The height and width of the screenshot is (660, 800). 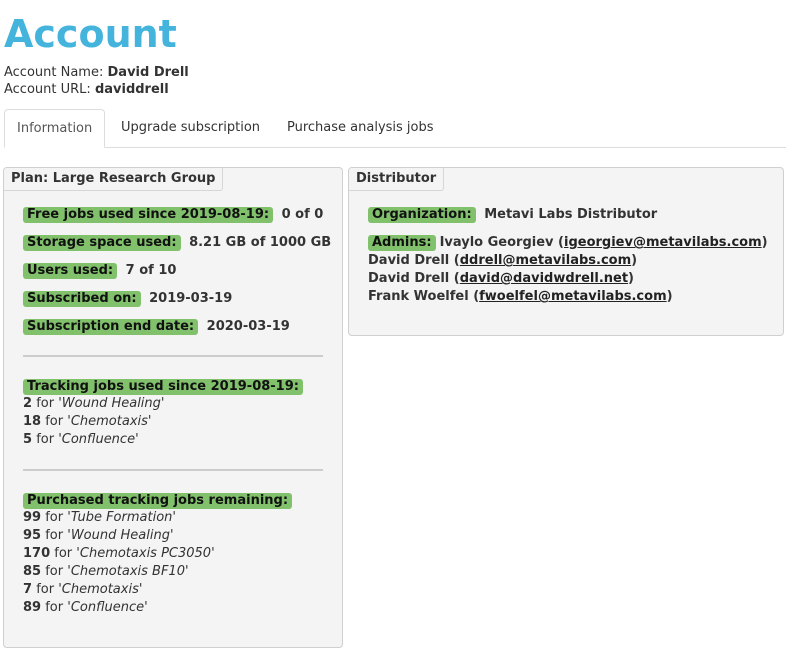 What do you see at coordinates (81, 439) in the screenshot?
I see `list-item: 5 for 'Confluence'` at bounding box center [81, 439].